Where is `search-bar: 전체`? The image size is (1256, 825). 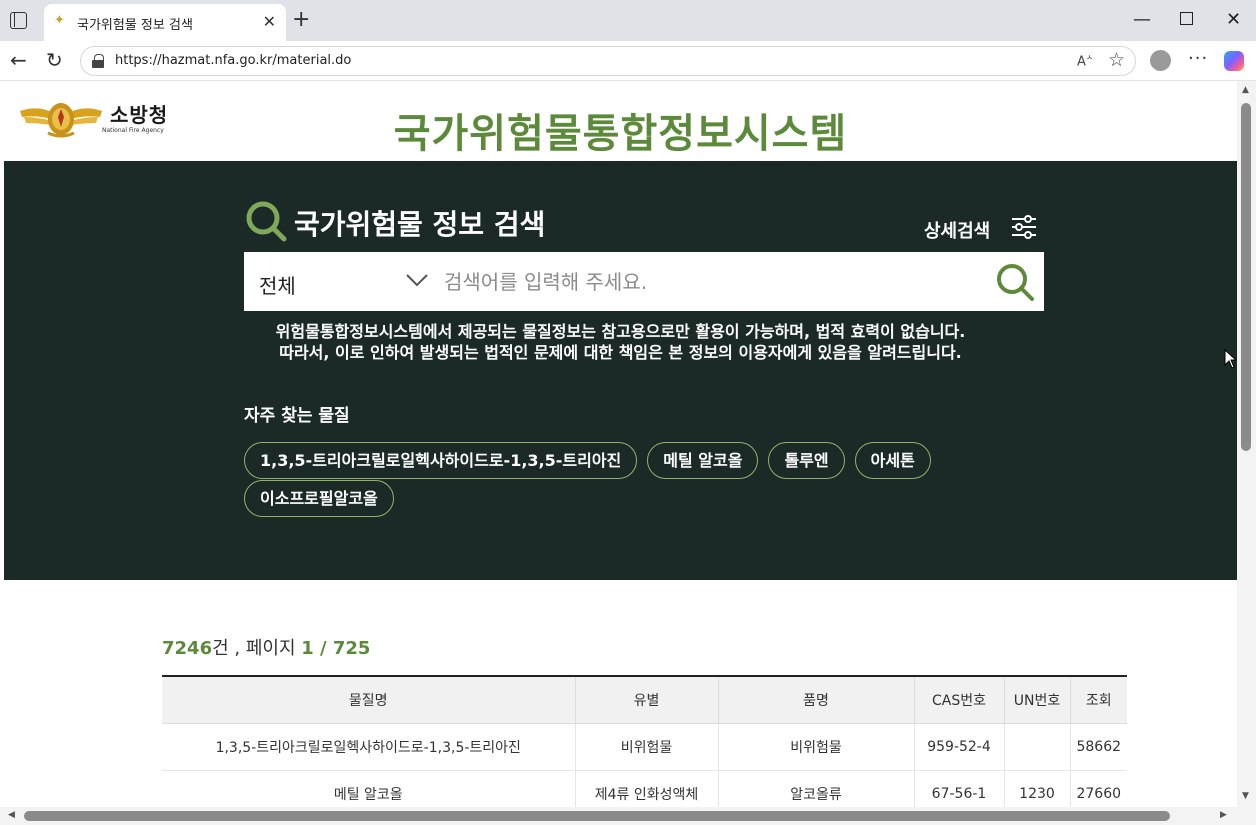
search-bar: 전체 is located at coordinates (644, 281).